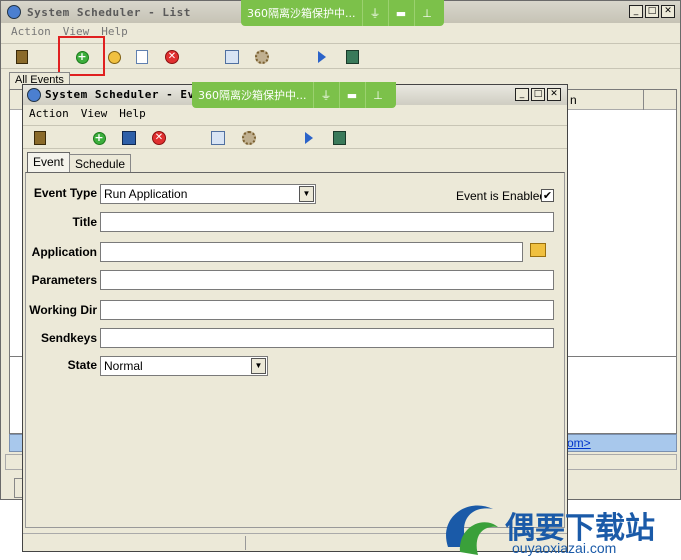 The height and width of the screenshot is (560, 681). I want to click on tab-event-label: Event, so click(48, 162).